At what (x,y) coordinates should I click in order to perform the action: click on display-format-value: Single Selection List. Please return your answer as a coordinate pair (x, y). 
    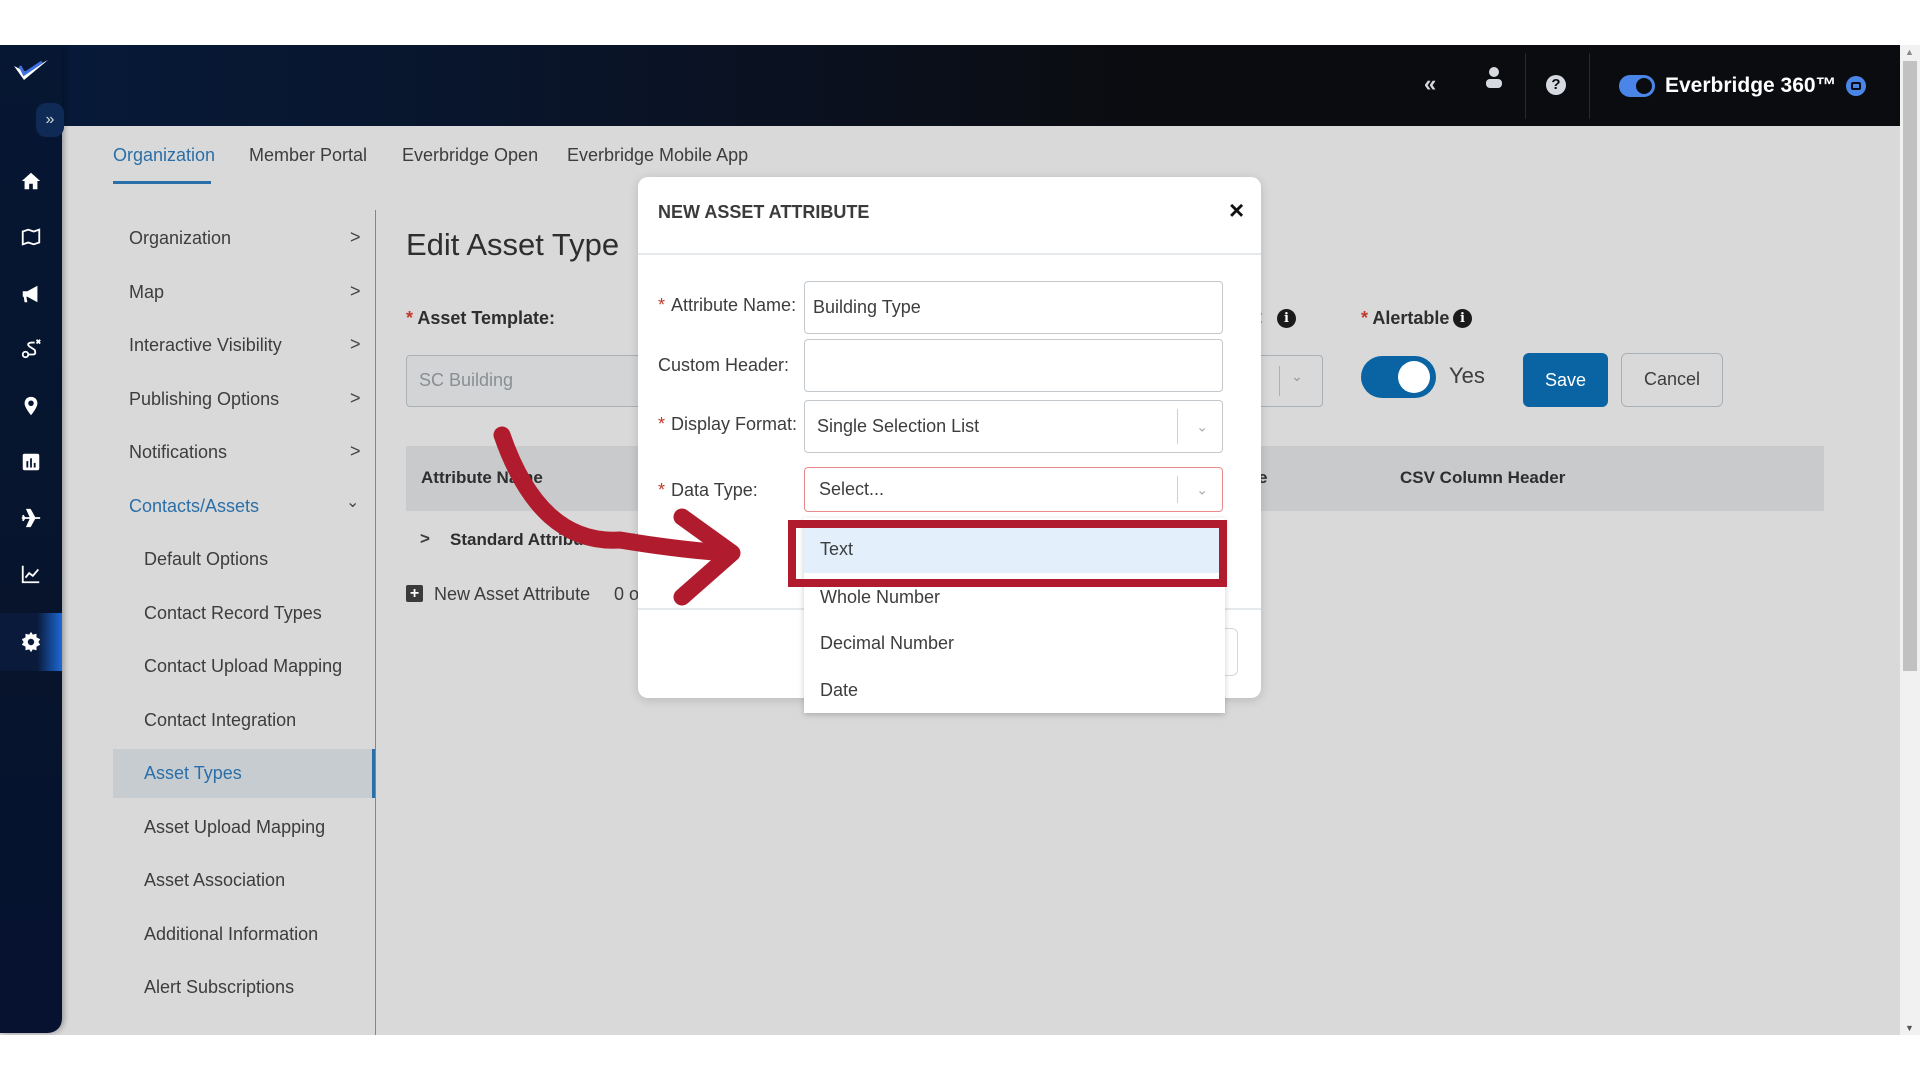
    Looking at the image, I should click on (898, 426).